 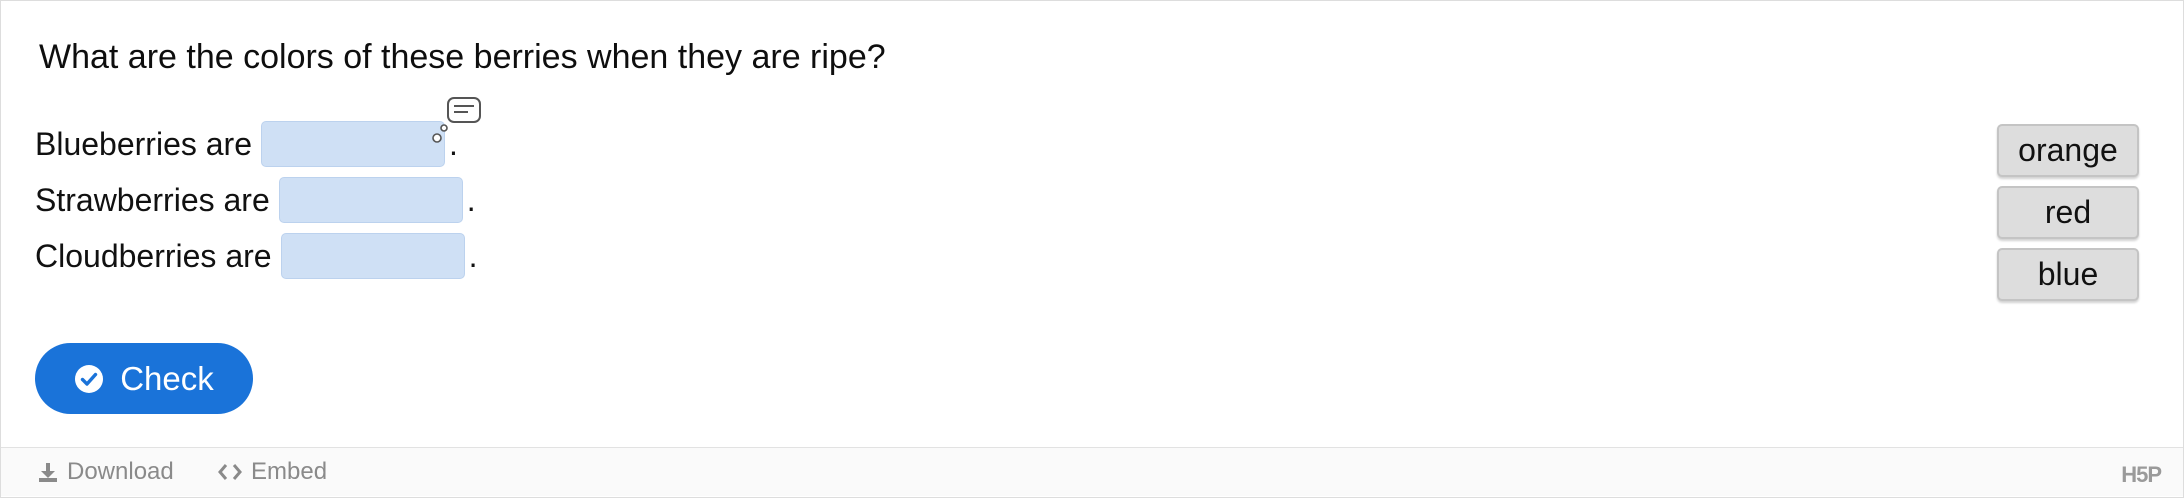 I want to click on drop-zone-cloudberries, so click(x=372, y=256).